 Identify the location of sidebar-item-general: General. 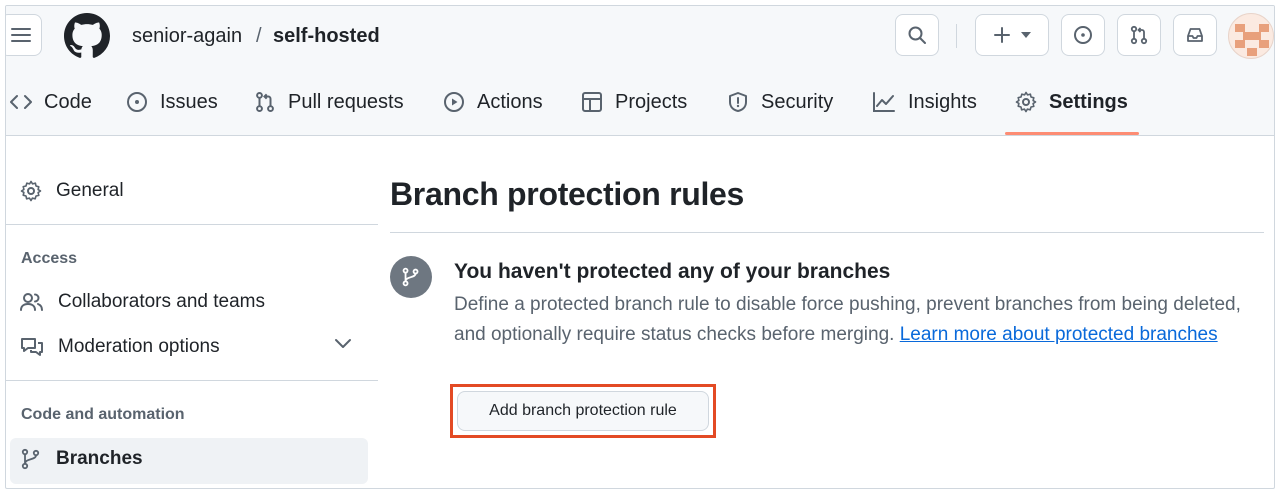
(72, 191).